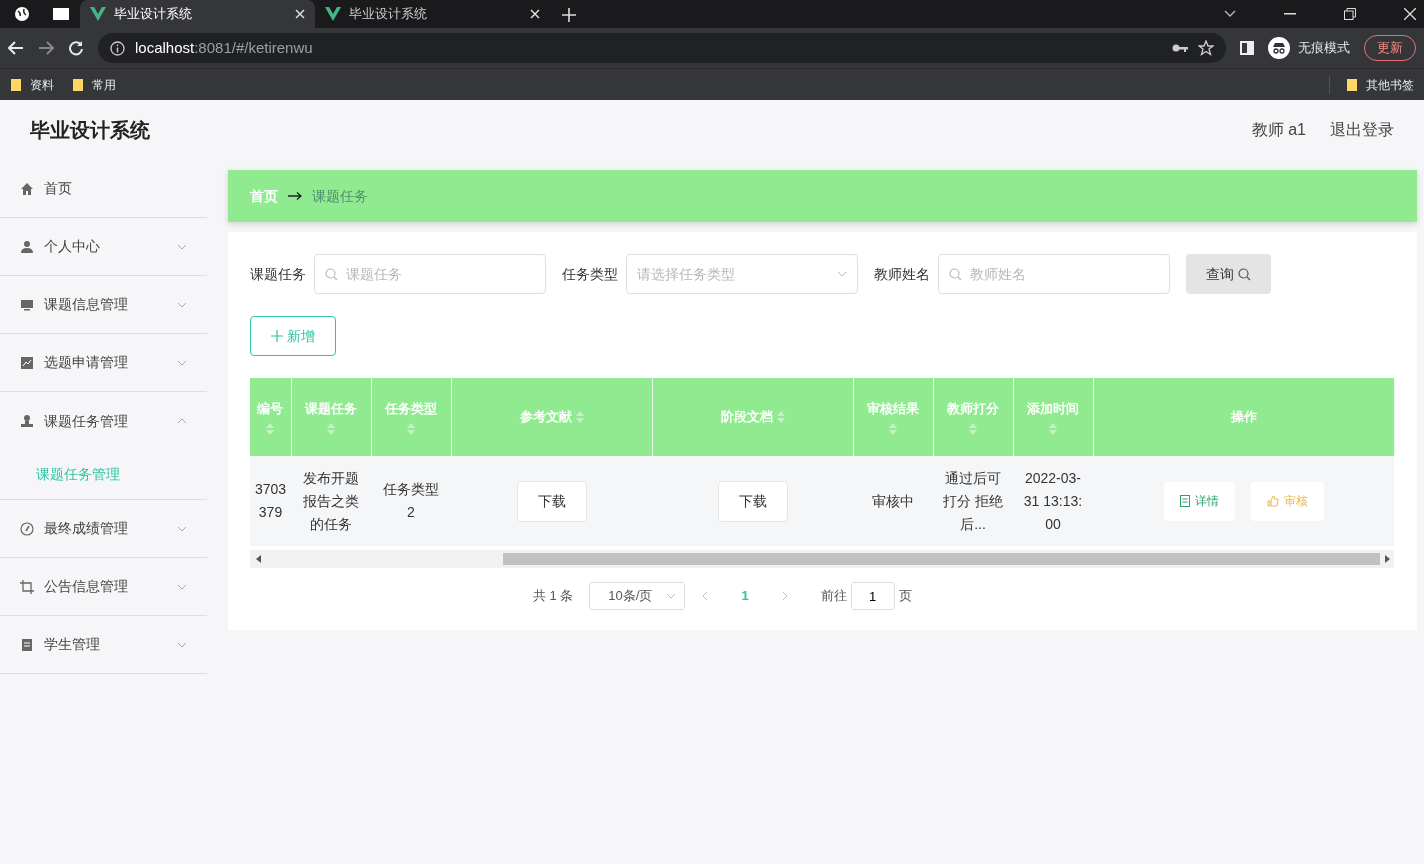 Image resolution: width=1424 pixels, height=864 pixels. What do you see at coordinates (553, 596) in the screenshot?
I see `total-count: 共 1 条` at bounding box center [553, 596].